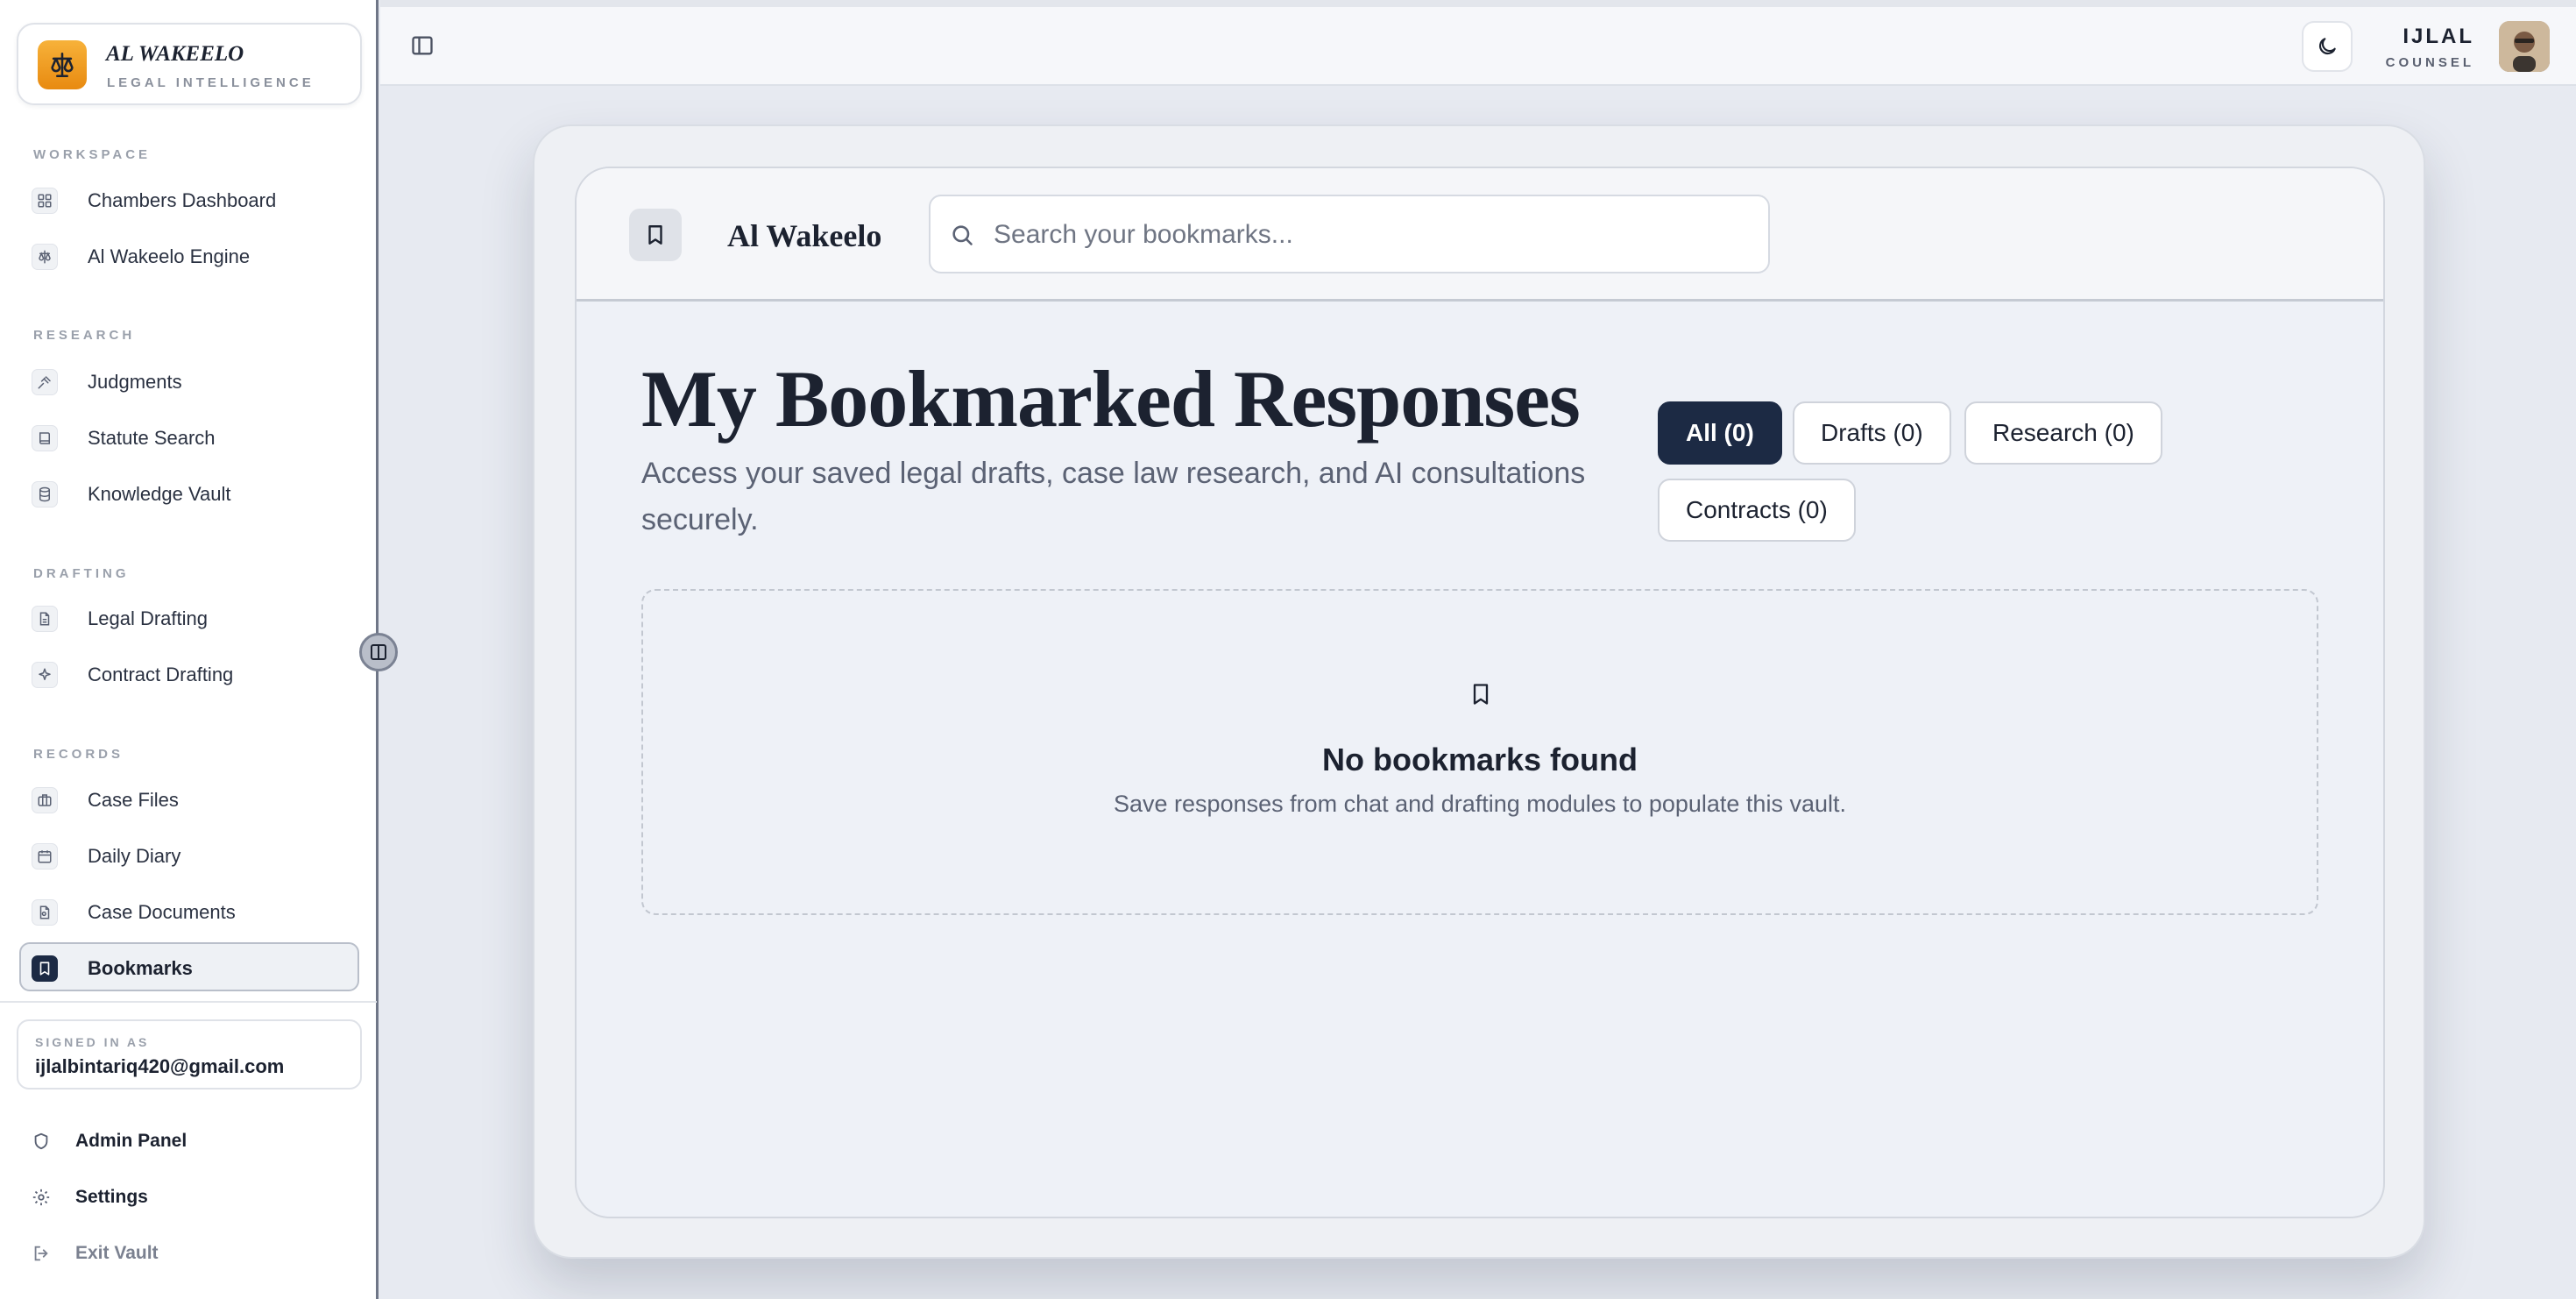  Describe the element at coordinates (81, 573) in the screenshot. I see `section-label-drafting: DRAFTING` at that location.